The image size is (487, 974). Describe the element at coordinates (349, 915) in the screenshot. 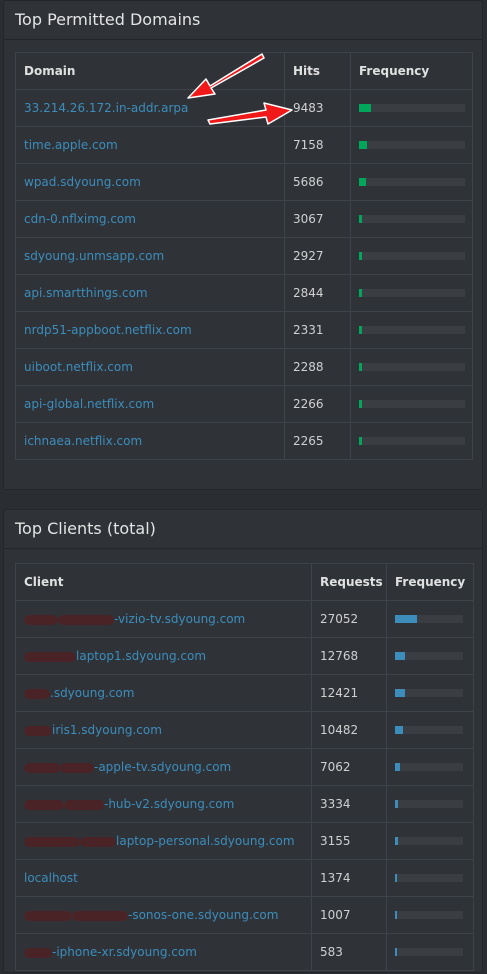

I see `requests-cell: 1007` at that location.